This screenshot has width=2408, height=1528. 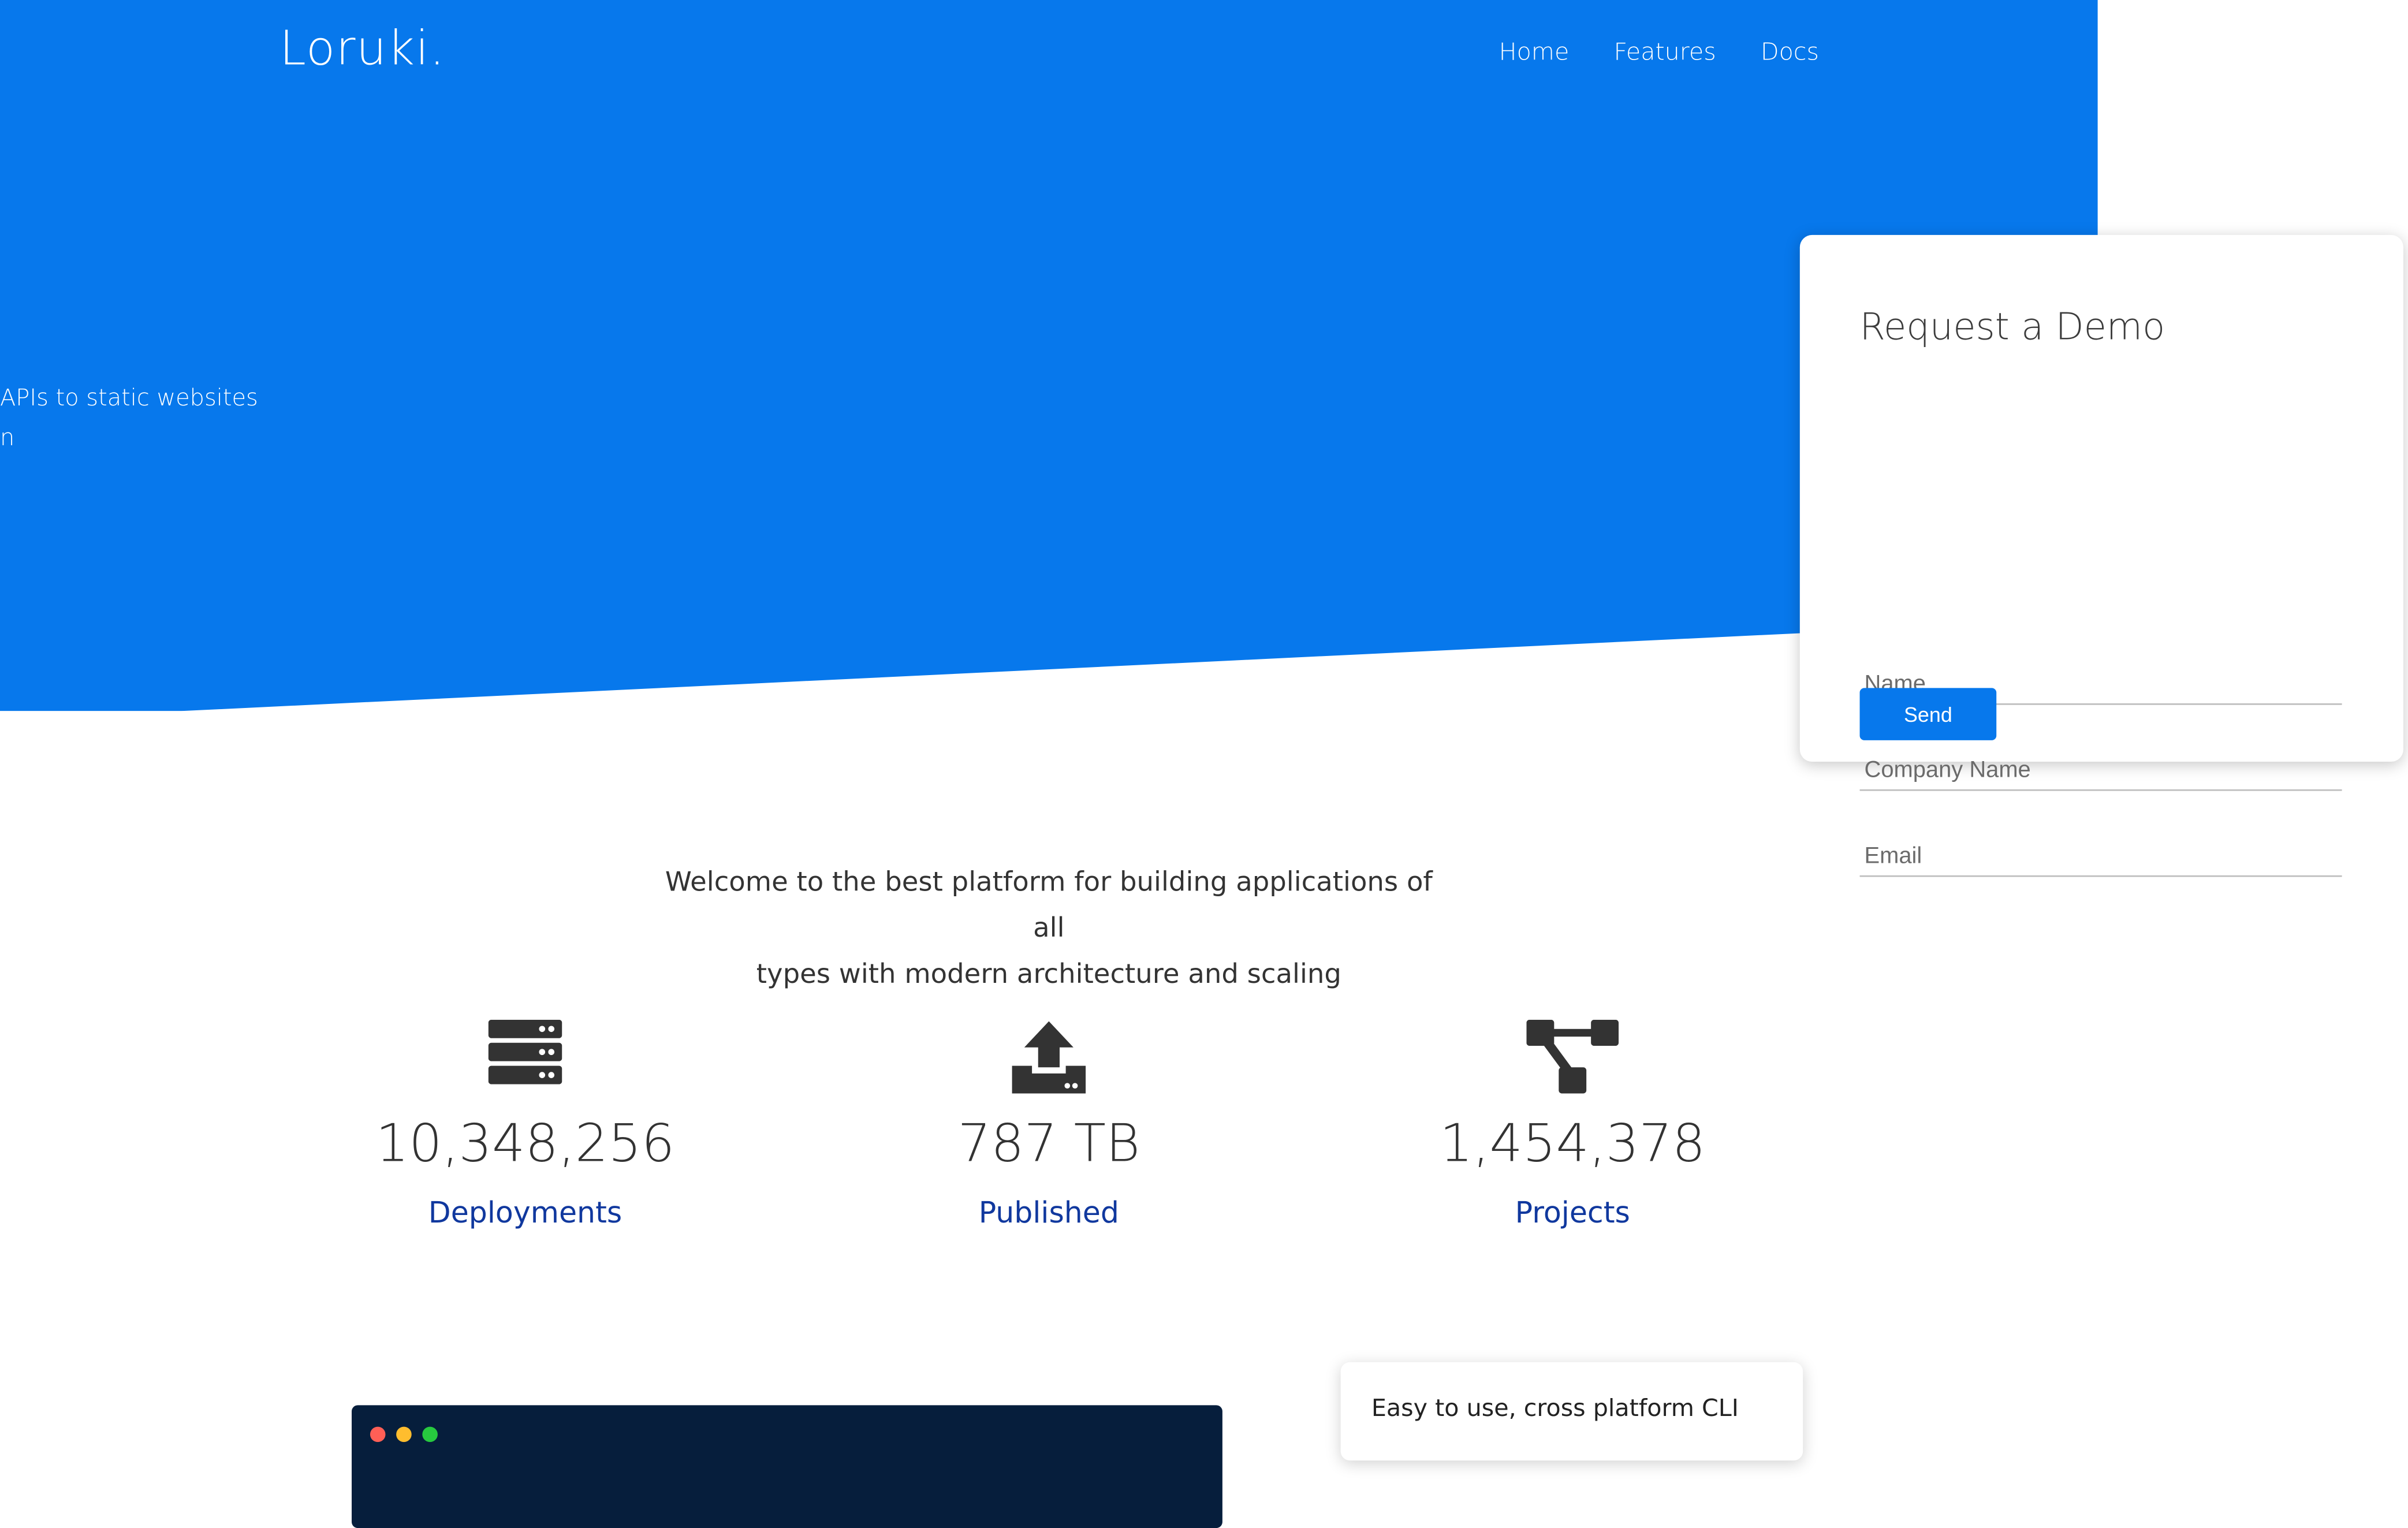 What do you see at coordinates (2101, 555) in the screenshot?
I see `request-demo-card: Request a Demo Send` at bounding box center [2101, 555].